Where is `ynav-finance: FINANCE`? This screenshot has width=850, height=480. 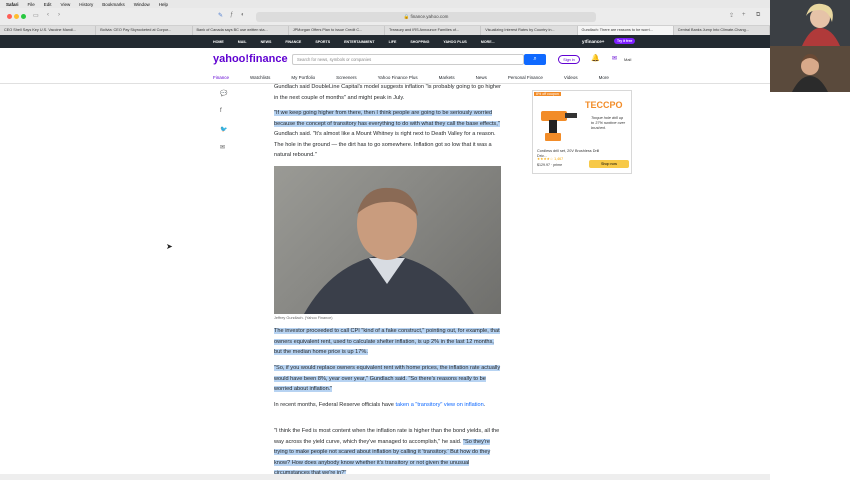 ynav-finance: FINANCE is located at coordinates (293, 42).